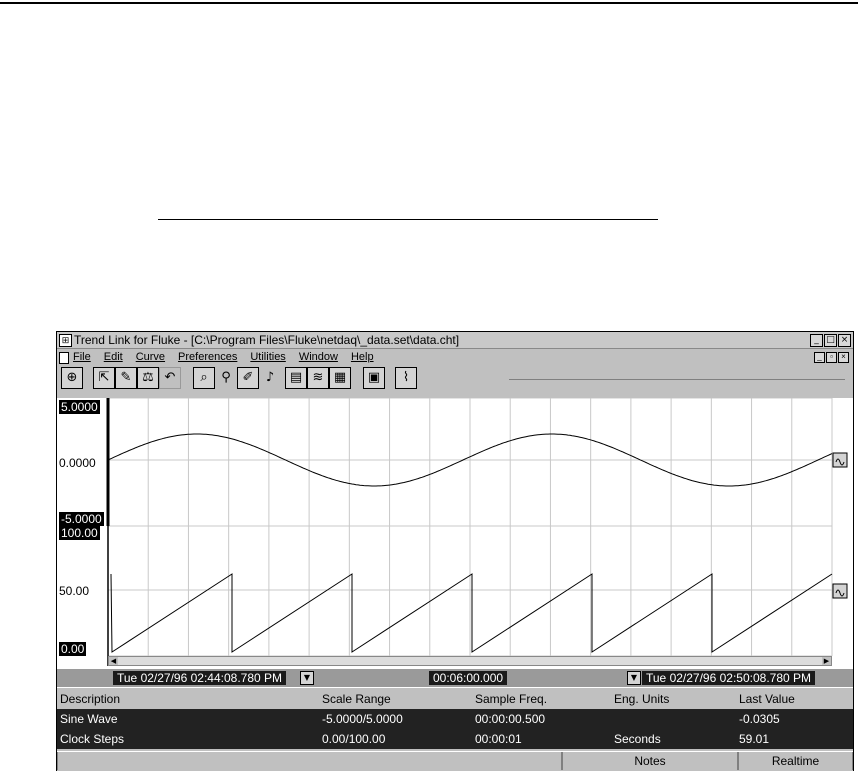  I want to click on start-time-button: ▼, so click(307, 678).